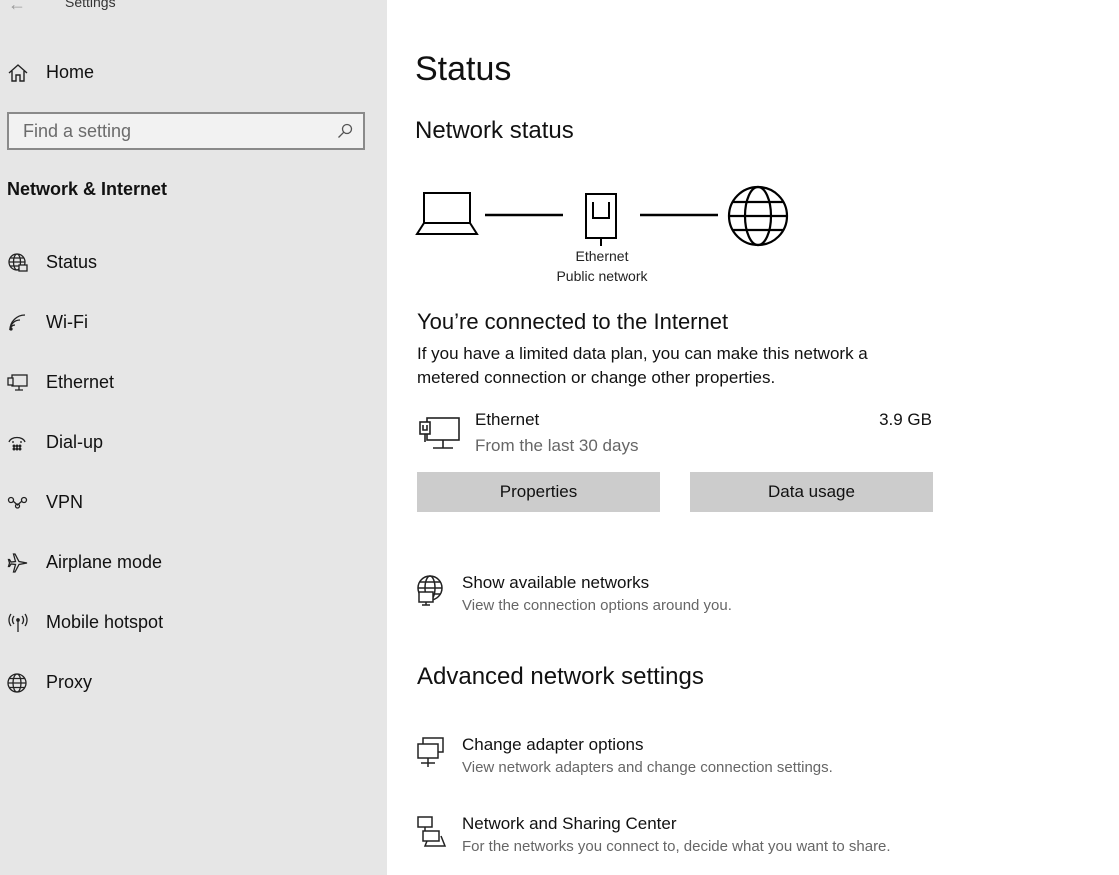 The height and width of the screenshot is (875, 1119). I want to click on adapter-usage-row: Ethernet From the last 30 days 3.9 GB, so click(677, 436).